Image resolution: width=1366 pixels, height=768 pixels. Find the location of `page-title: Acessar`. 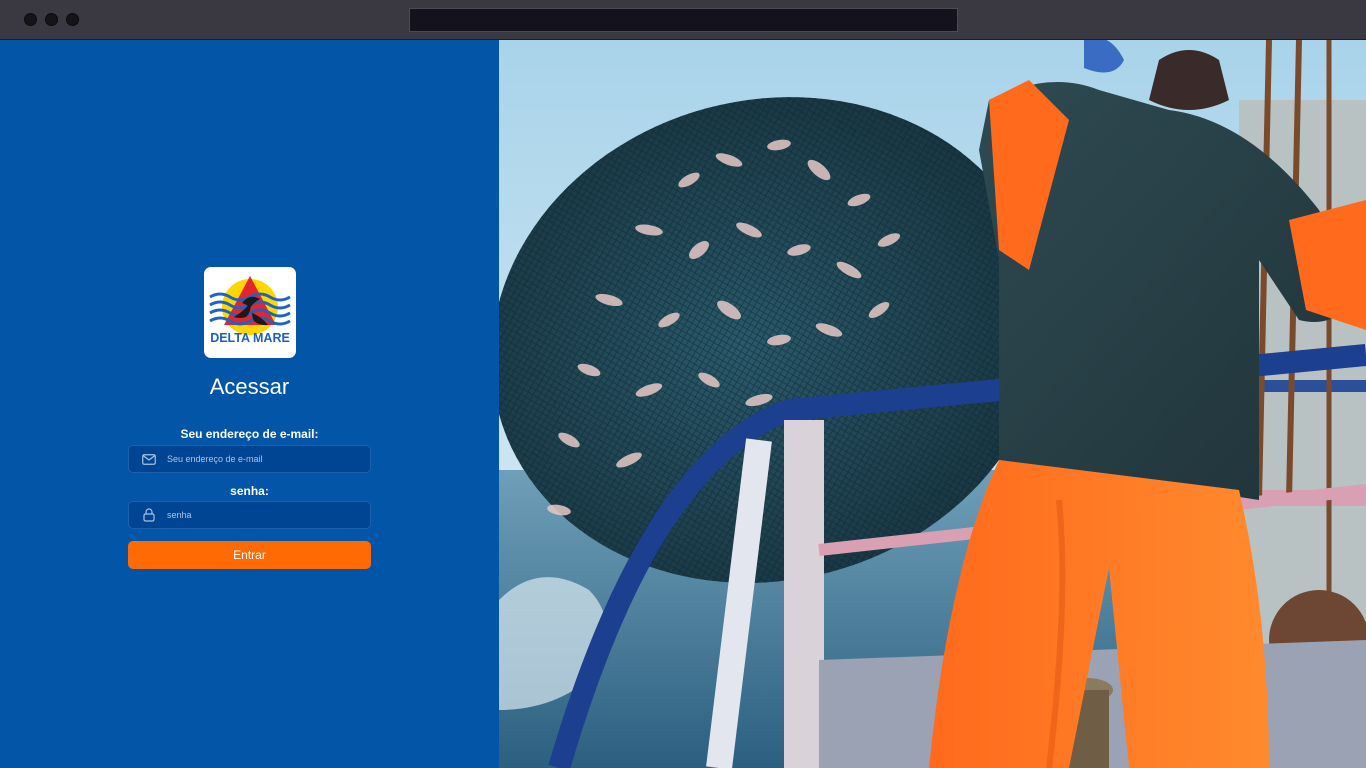

page-title: Acessar is located at coordinates (249, 386).